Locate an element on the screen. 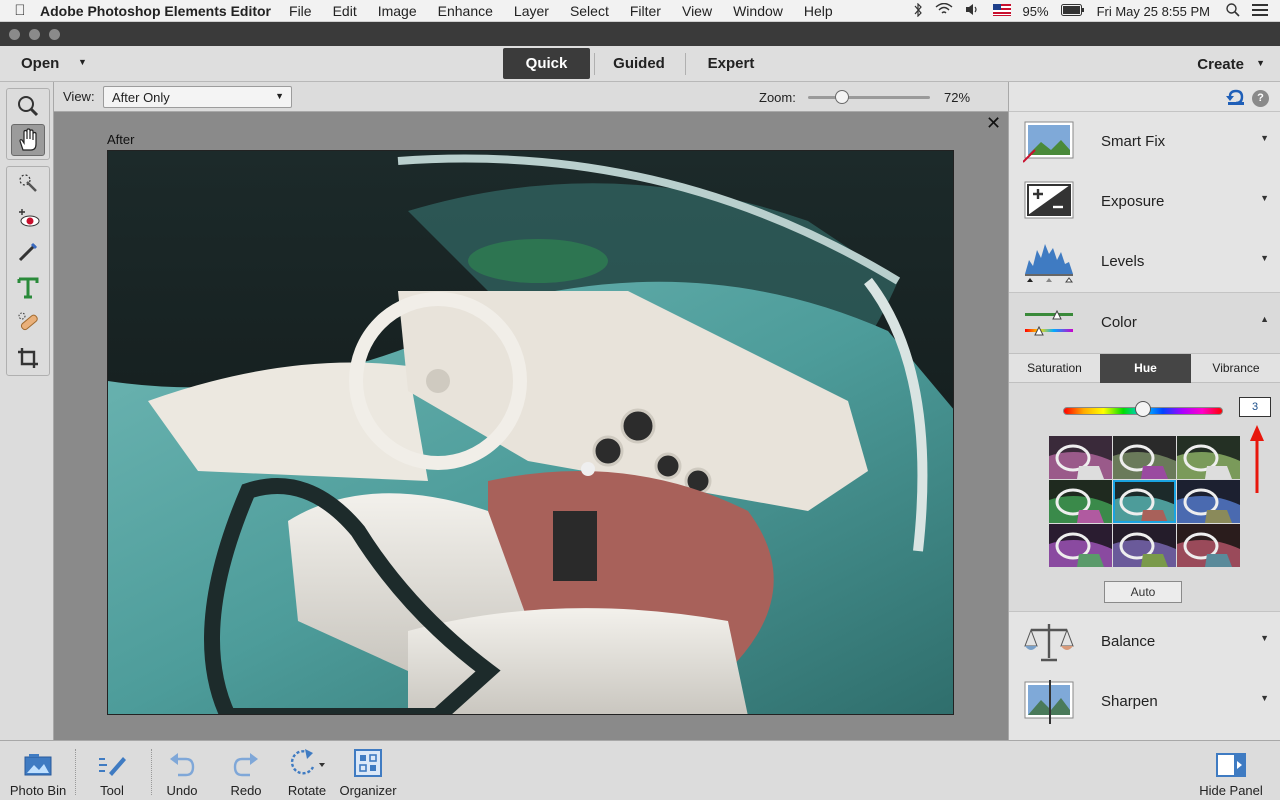  menu-image: Image is located at coordinates (397, 11).